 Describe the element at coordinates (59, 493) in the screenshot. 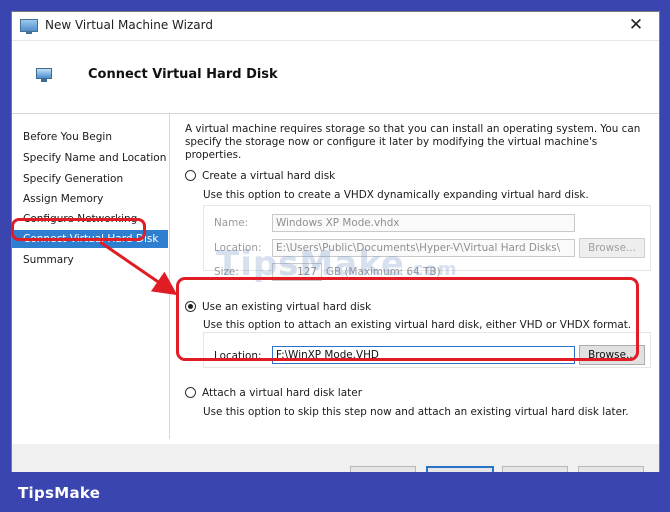

I see `brand-logo: TipsMake` at that location.